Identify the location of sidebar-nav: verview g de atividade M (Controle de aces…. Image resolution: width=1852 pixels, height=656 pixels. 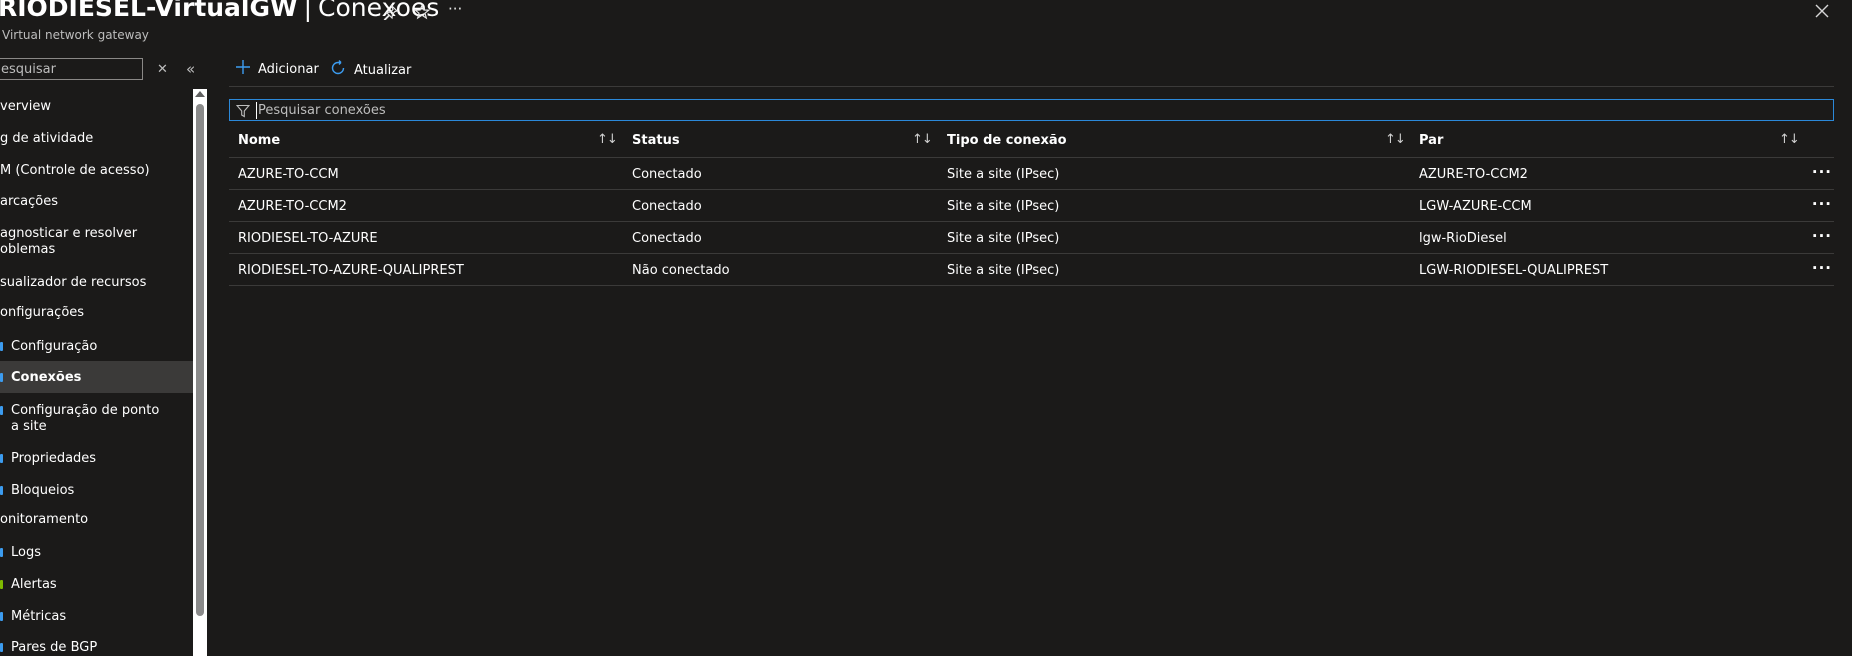
(96, 328).